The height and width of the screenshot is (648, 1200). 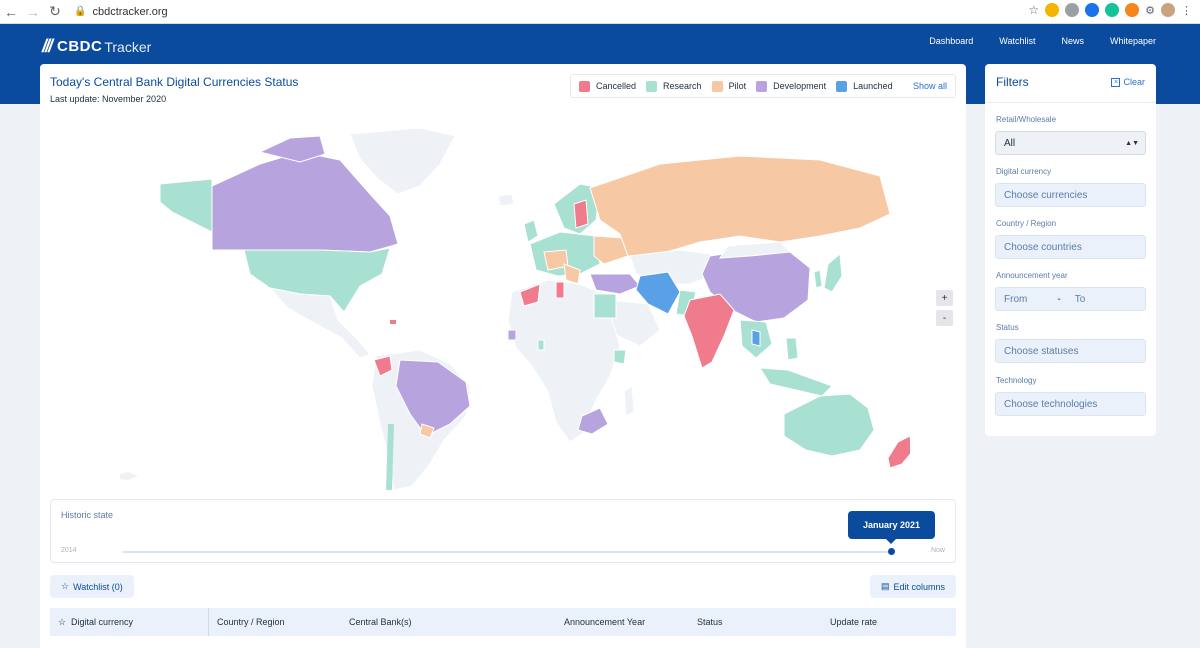 What do you see at coordinates (121, 12) in the screenshot?
I see `address-bar: 🔒 cbdctracker.org` at bounding box center [121, 12].